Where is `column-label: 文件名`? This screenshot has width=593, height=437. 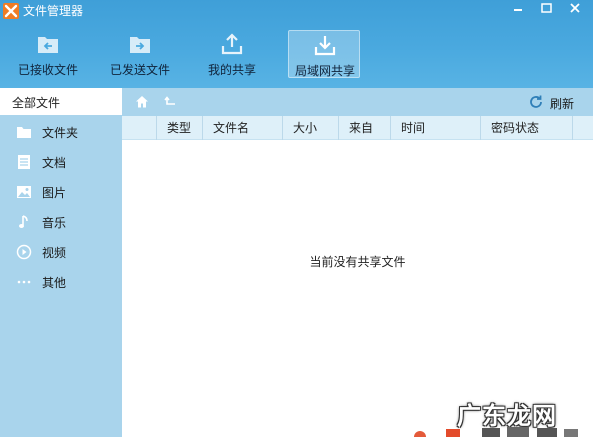 column-label: 文件名 is located at coordinates (231, 128).